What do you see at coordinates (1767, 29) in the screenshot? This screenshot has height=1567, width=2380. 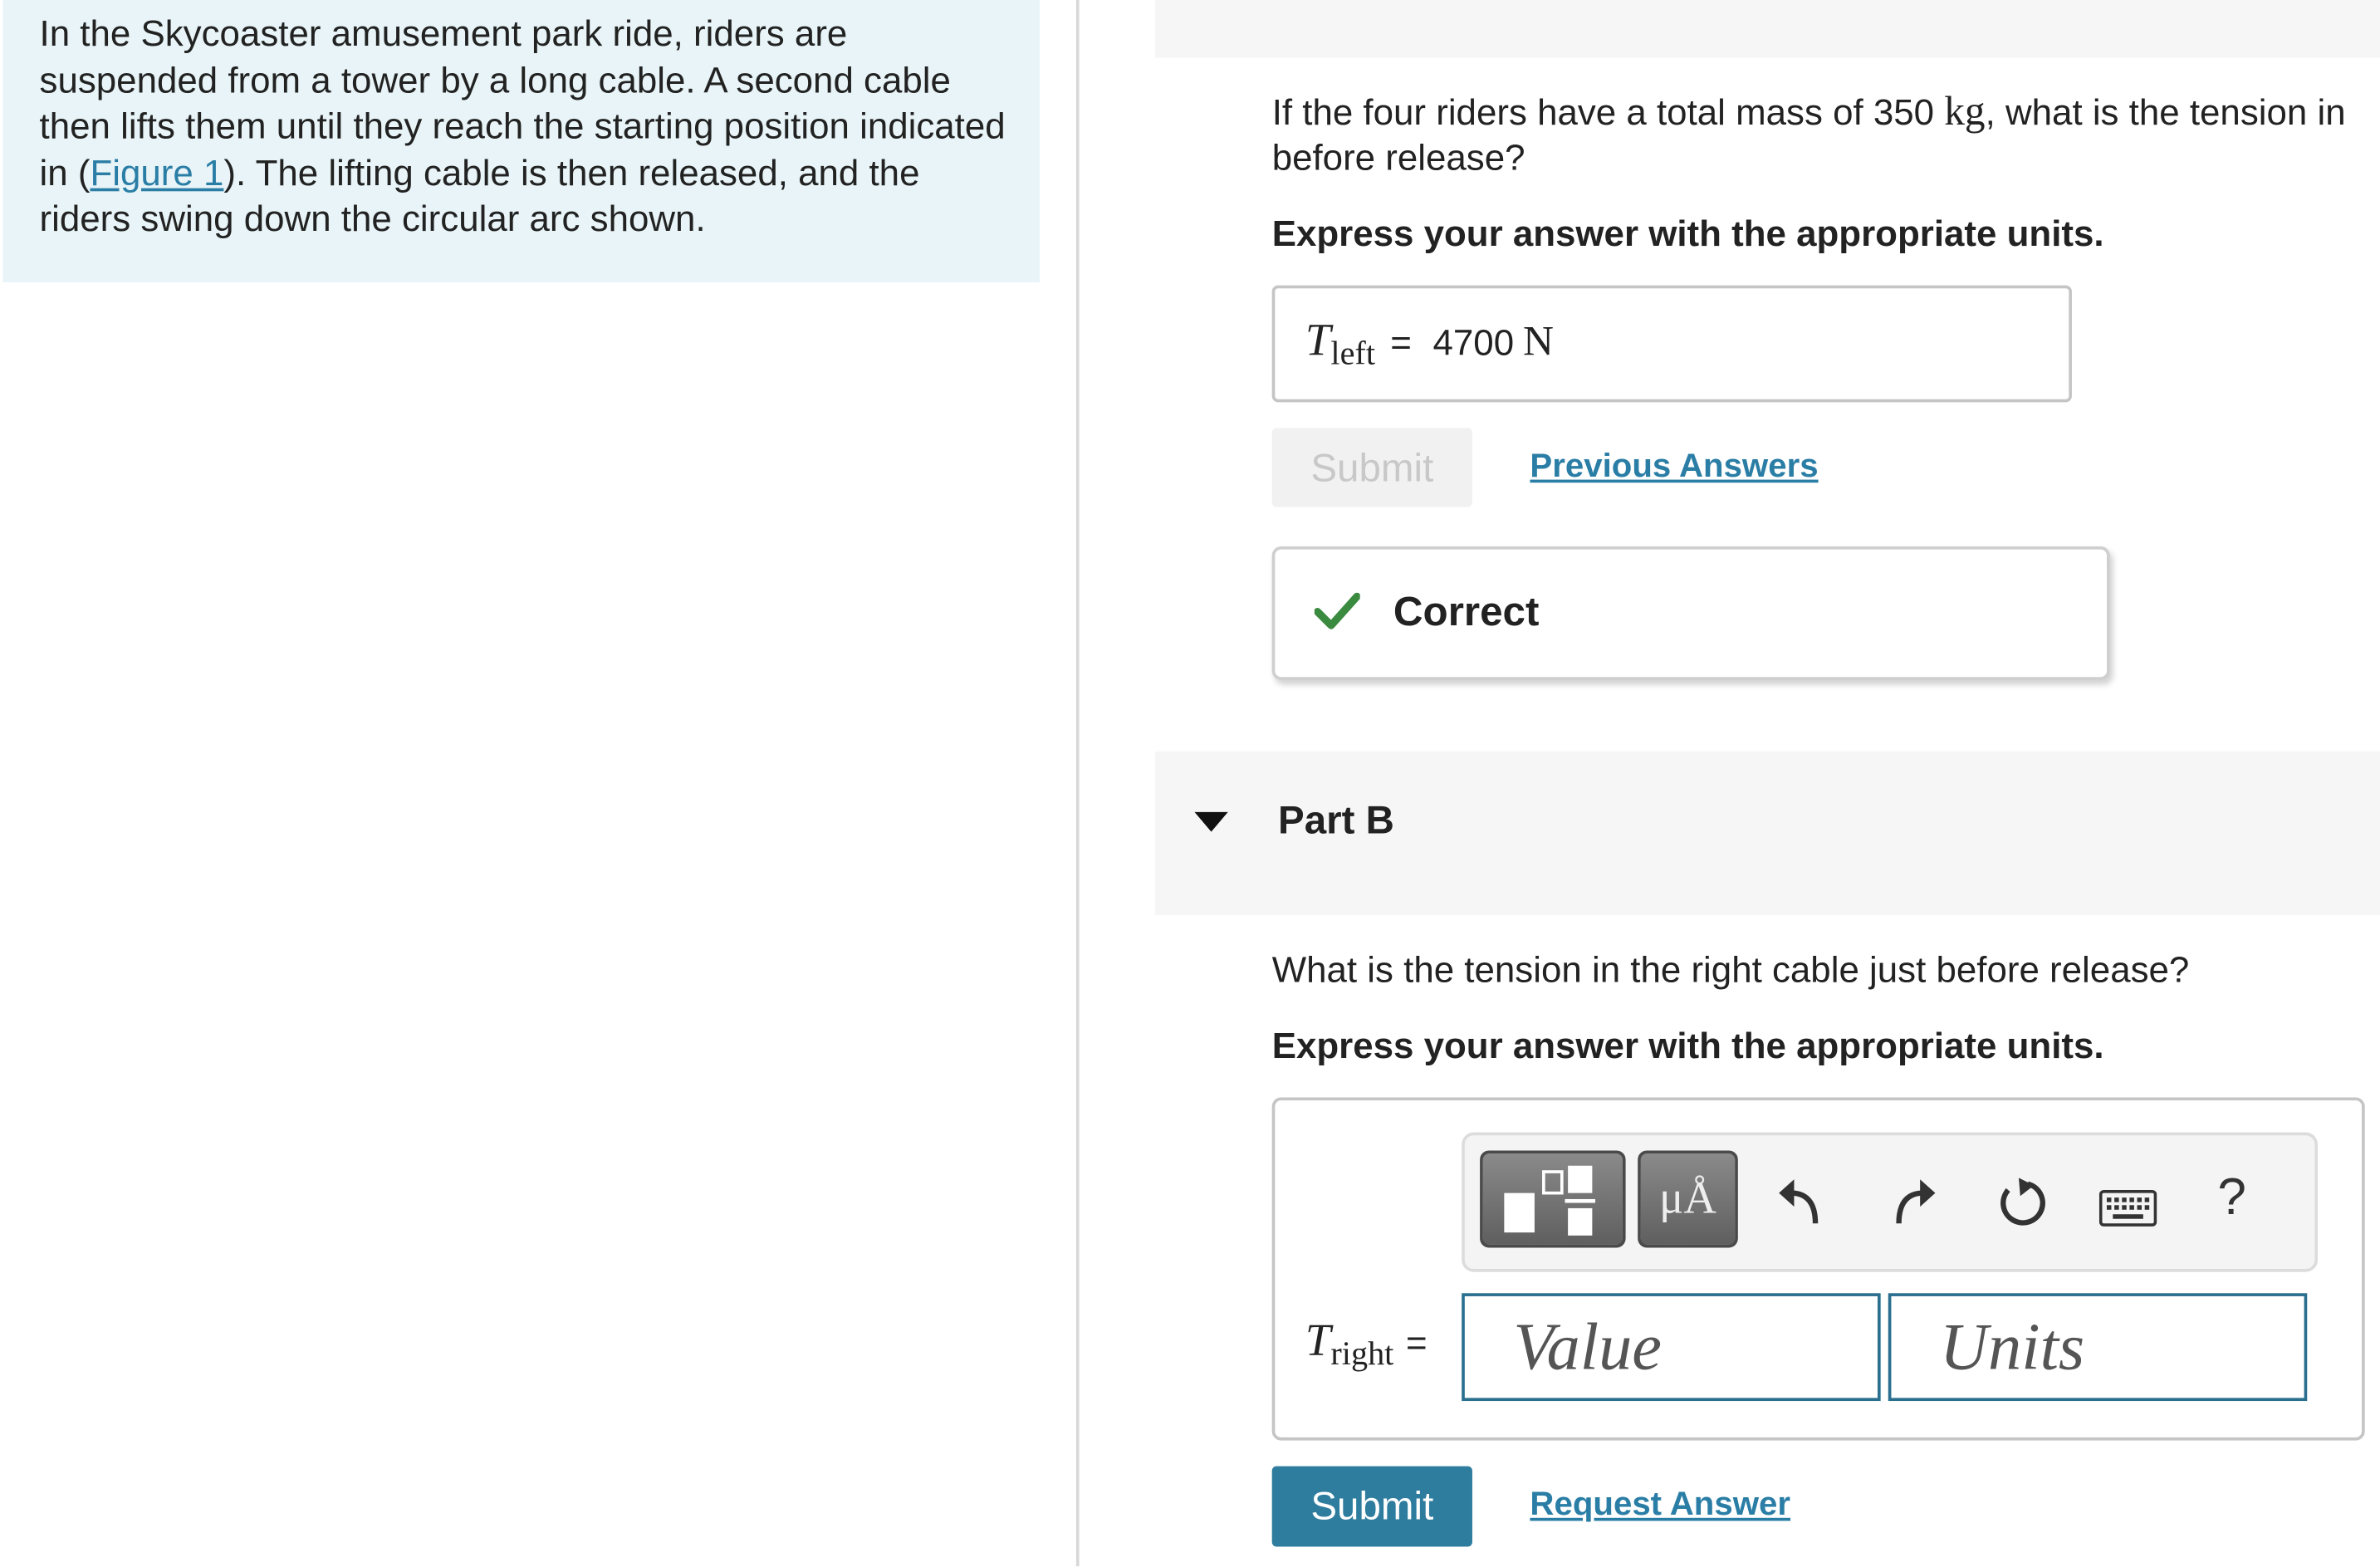 I see `top-header-band` at bounding box center [1767, 29].